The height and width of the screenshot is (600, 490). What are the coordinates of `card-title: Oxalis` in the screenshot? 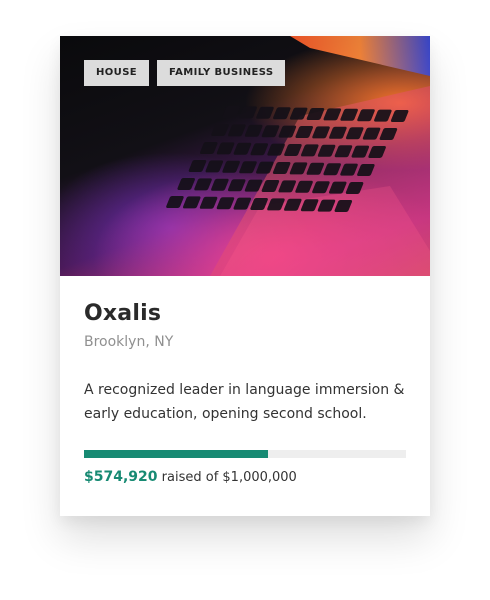 It's located at (245, 314).